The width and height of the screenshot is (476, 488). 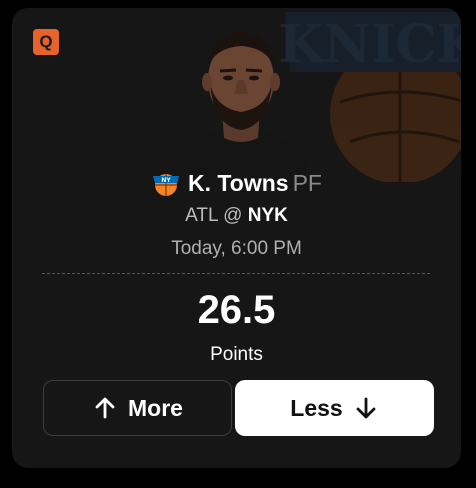 What do you see at coordinates (166, 185) in the screenshot?
I see `knicks-logo-icon: NY` at bounding box center [166, 185].